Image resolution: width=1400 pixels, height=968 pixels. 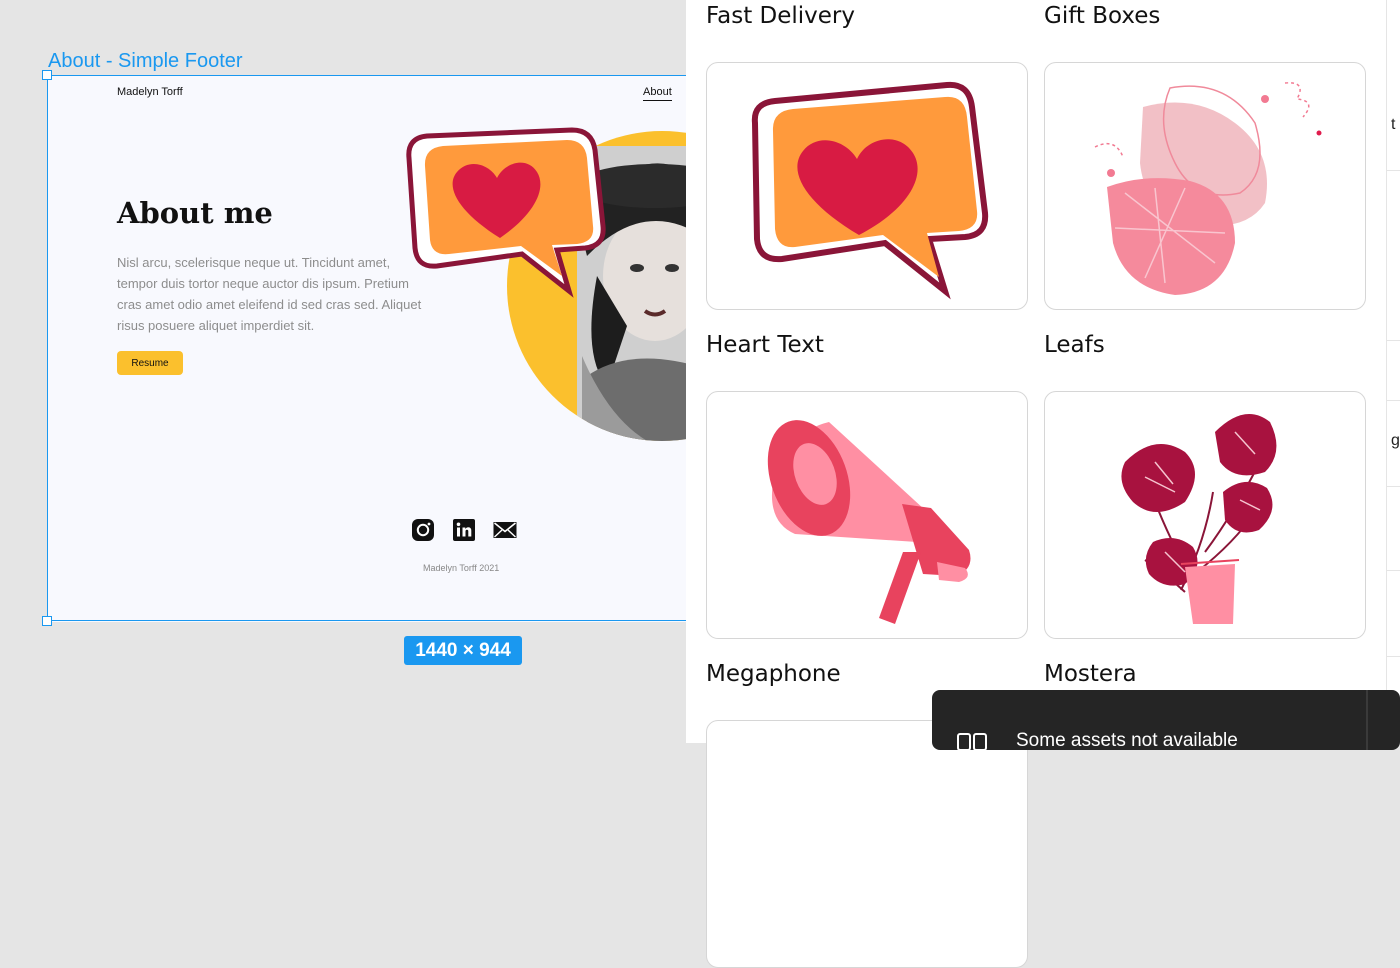 I want to click on asset-card-heart-text, so click(x=867, y=186).